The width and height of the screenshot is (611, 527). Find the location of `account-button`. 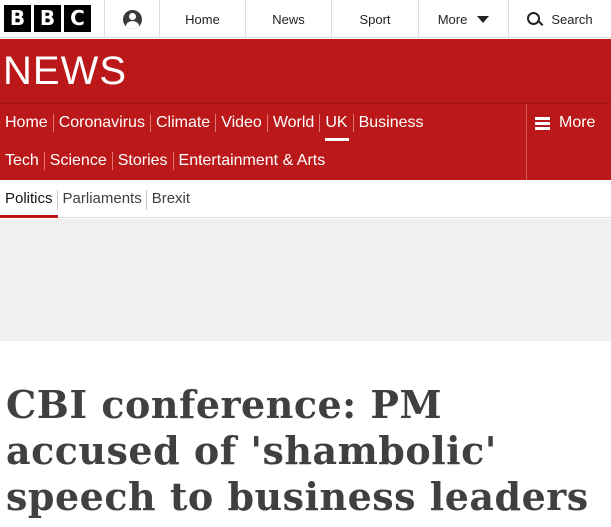

account-button is located at coordinates (131, 19).